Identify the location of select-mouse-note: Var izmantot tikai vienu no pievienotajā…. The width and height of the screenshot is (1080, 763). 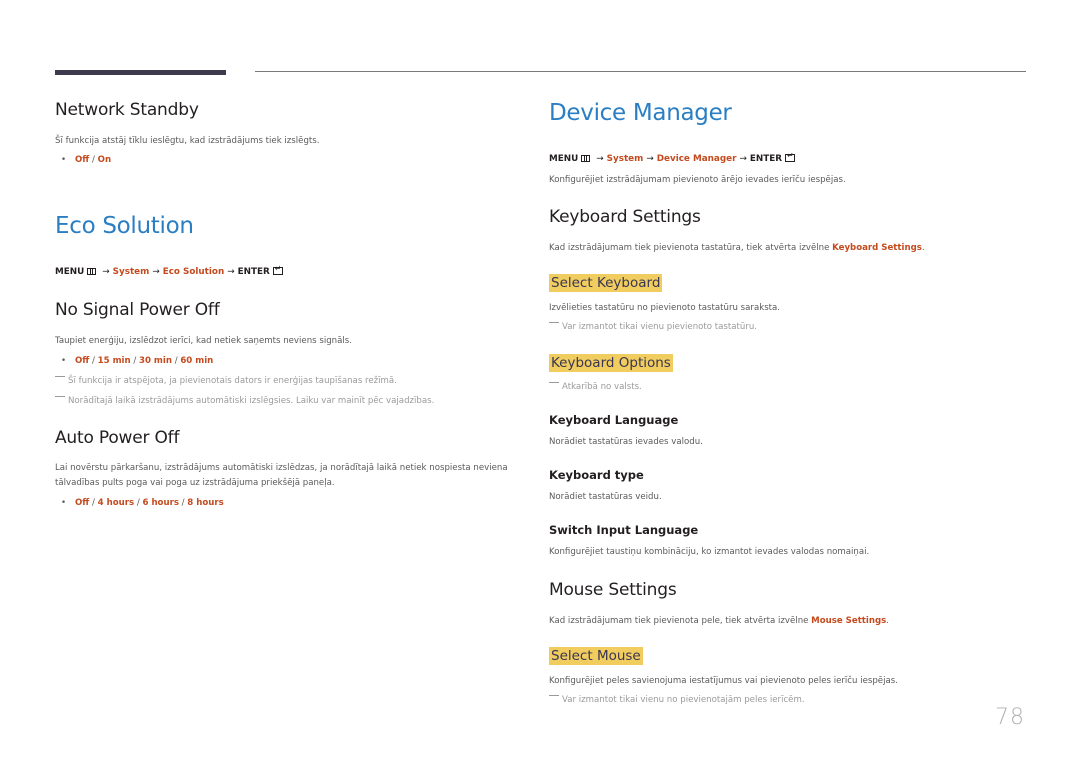
(677, 700).